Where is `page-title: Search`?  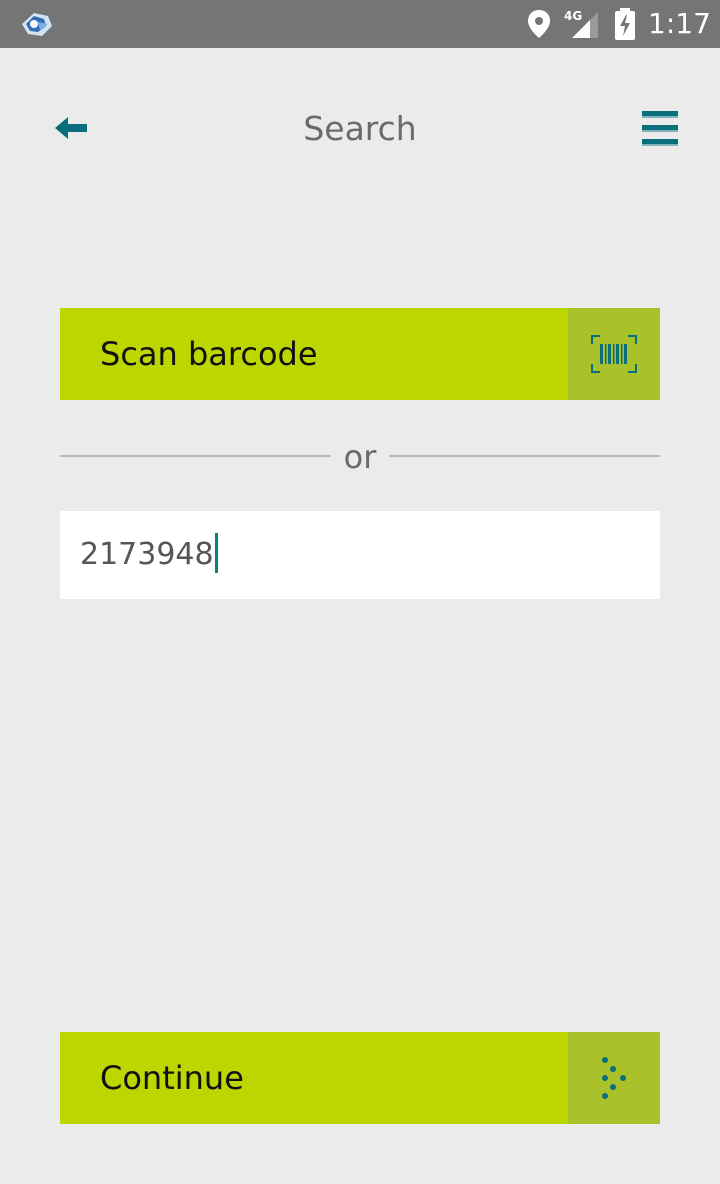 page-title: Search is located at coordinates (360, 128).